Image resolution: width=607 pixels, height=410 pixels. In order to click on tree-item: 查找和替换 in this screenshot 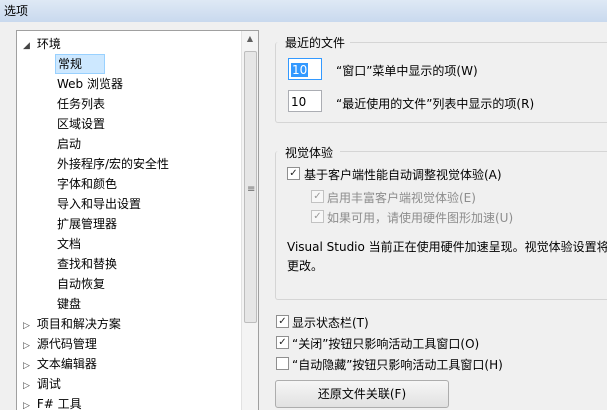, I will do `click(87, 264)`.